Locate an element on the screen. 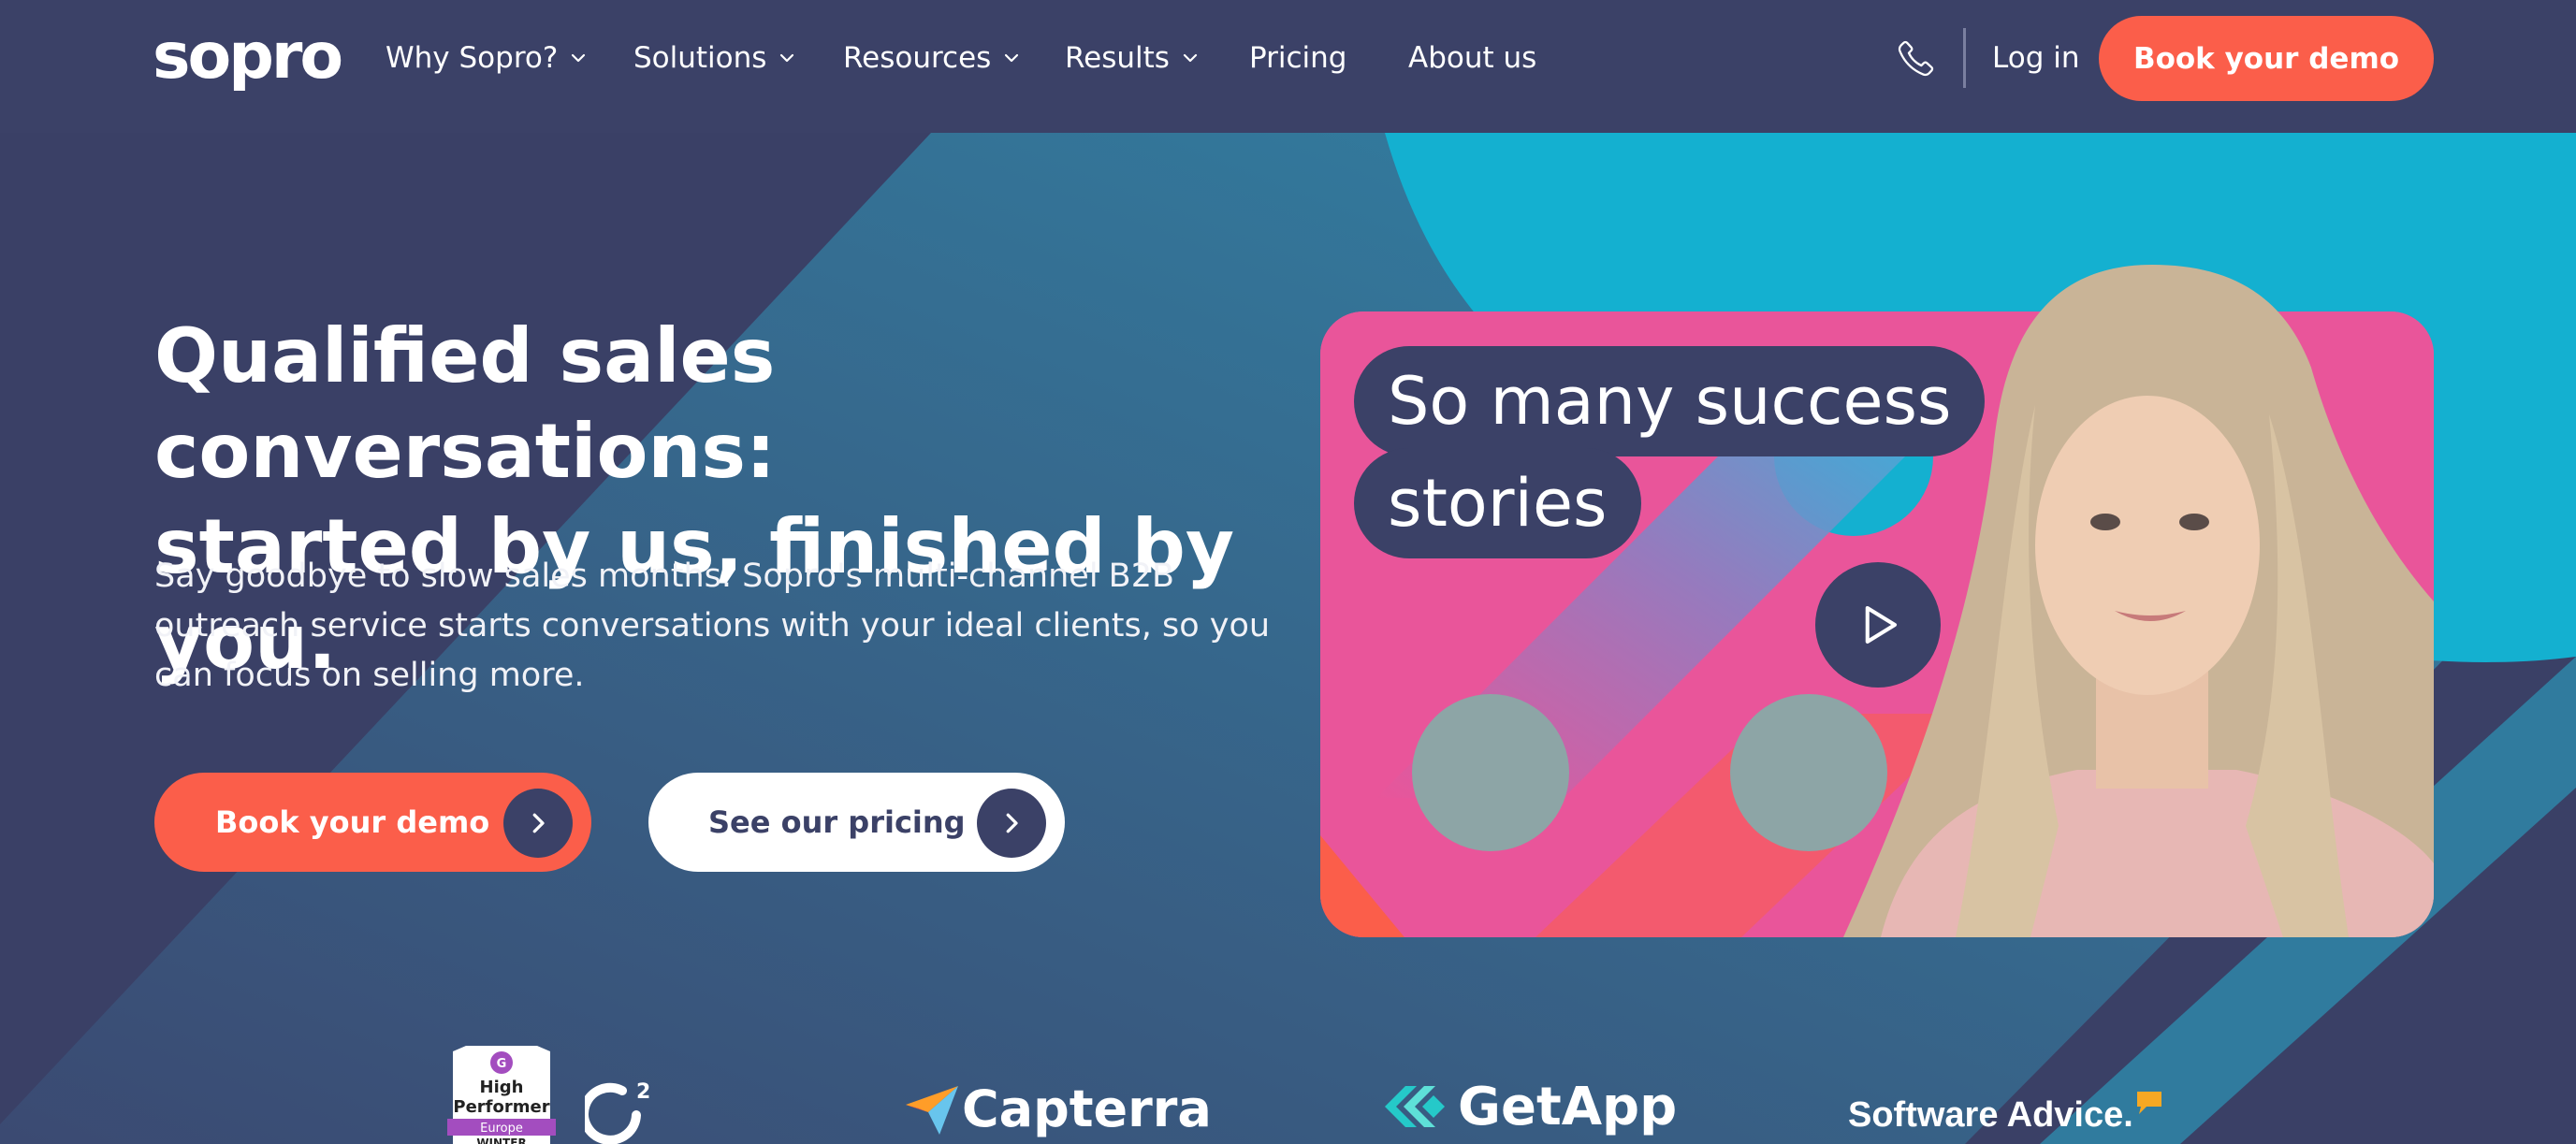 This screenshot has width=2576, height=1144. phone-icon is located at coordinates (1916, 58).